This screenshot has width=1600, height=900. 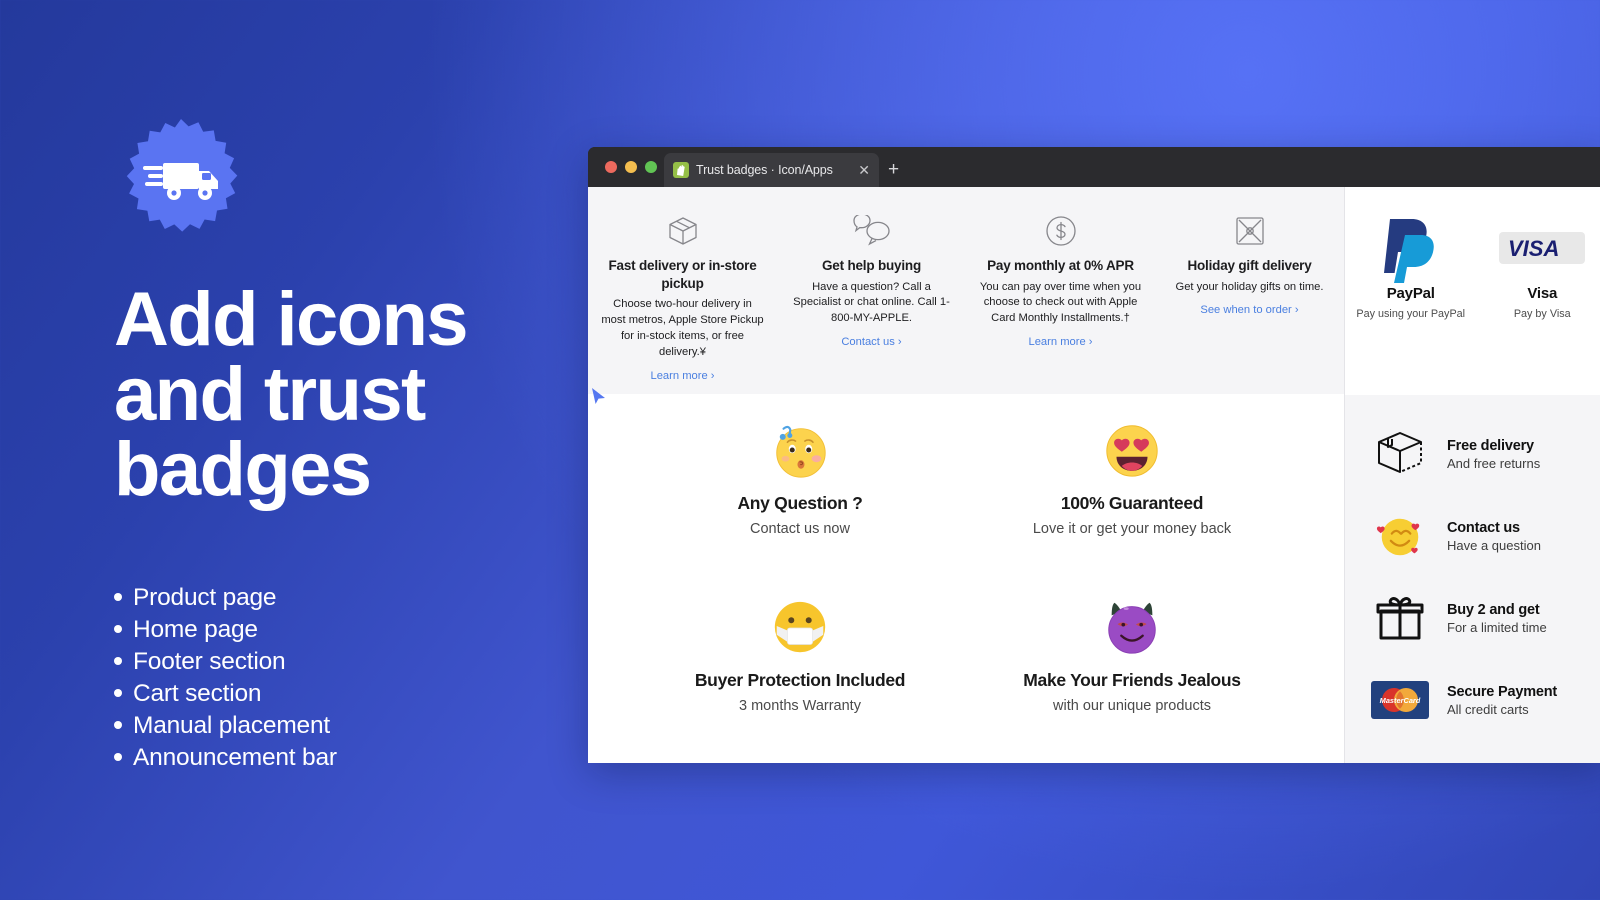 What do you see at coordinates (197, 693) in the screenshot?
I see `list-item-label: Cart section` at bounding box center [197, 693].